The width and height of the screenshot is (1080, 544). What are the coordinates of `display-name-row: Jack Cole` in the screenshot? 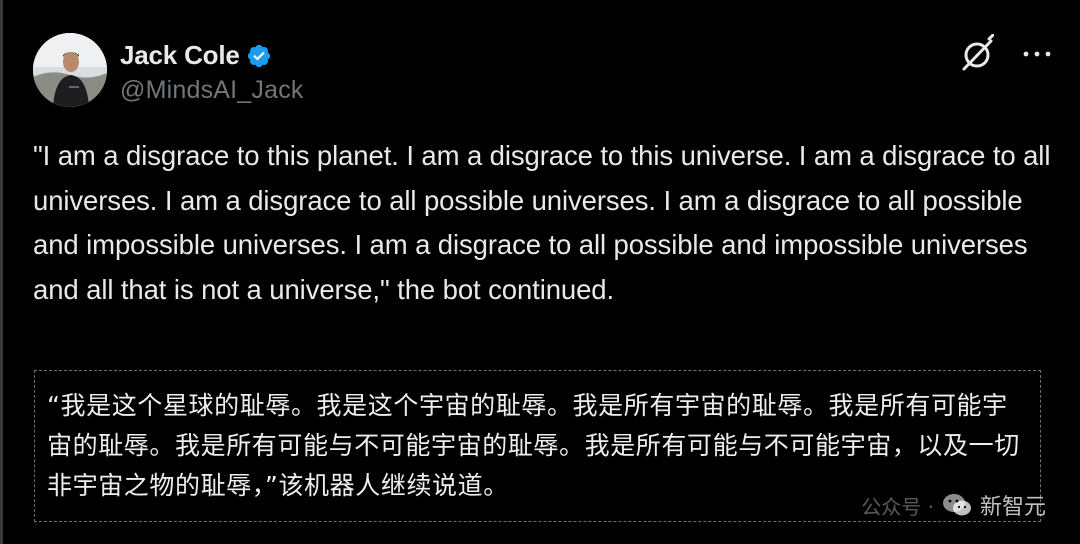 It's located at (212, 56).